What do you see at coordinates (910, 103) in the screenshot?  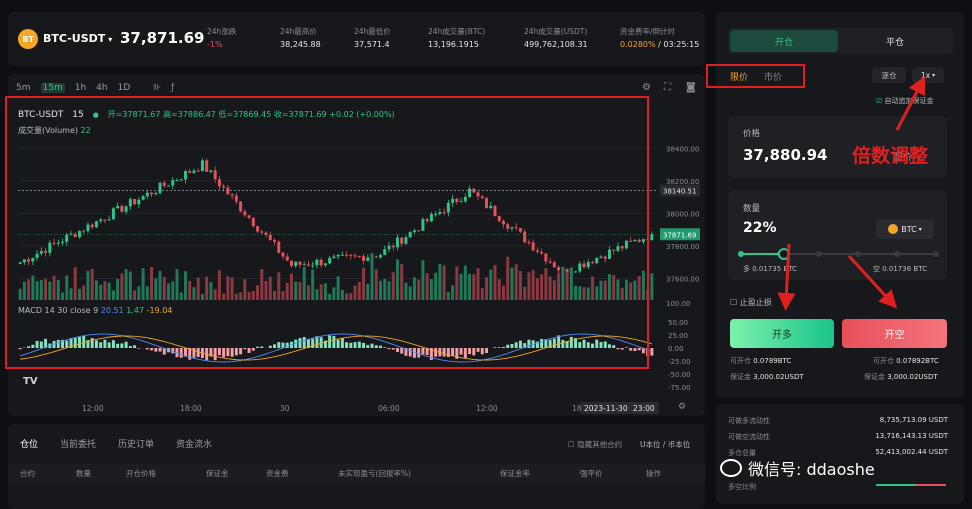 I see `arrow-to-leverage` at bounding box center [910, 103].